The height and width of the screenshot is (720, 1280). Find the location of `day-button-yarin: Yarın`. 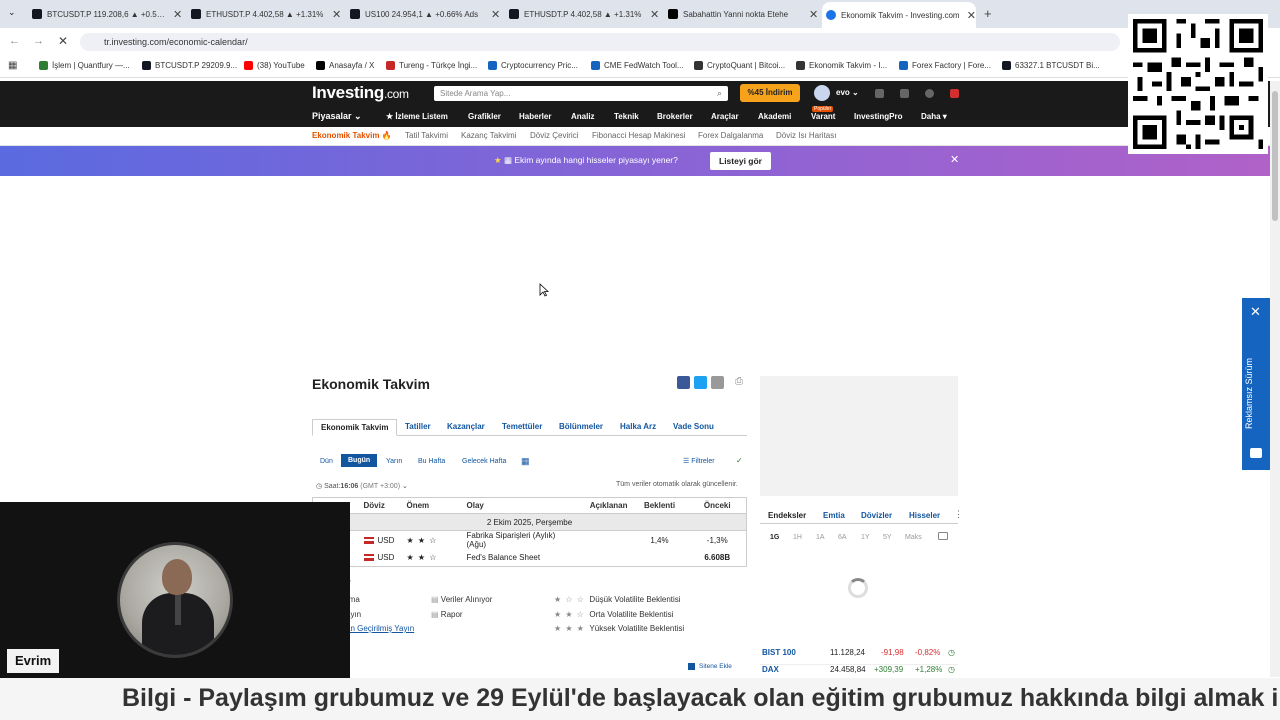

day-button-yarin: Yarın is located at coordinates (394, 461).